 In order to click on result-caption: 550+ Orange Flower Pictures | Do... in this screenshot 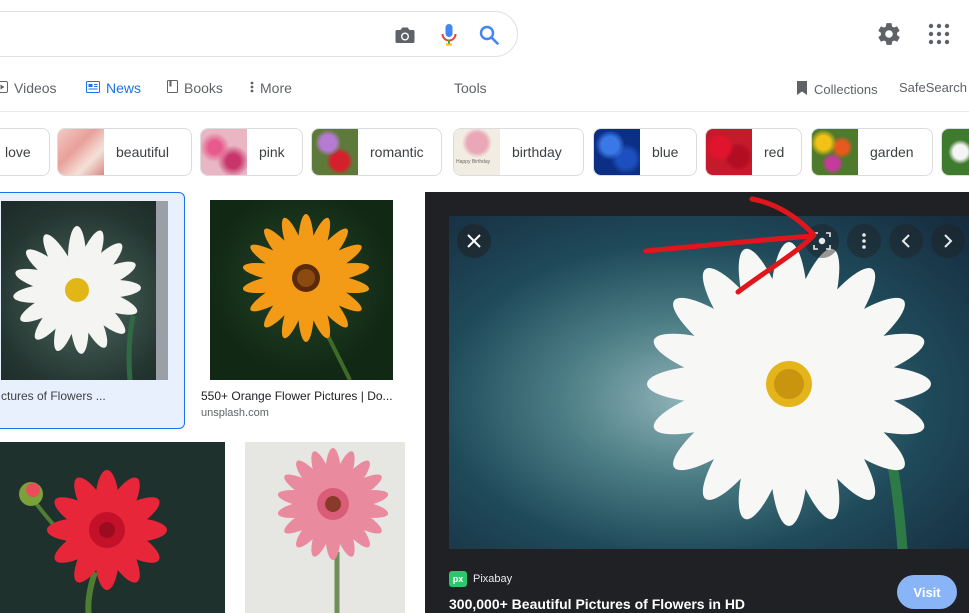, I will do `click(297, 396)`.